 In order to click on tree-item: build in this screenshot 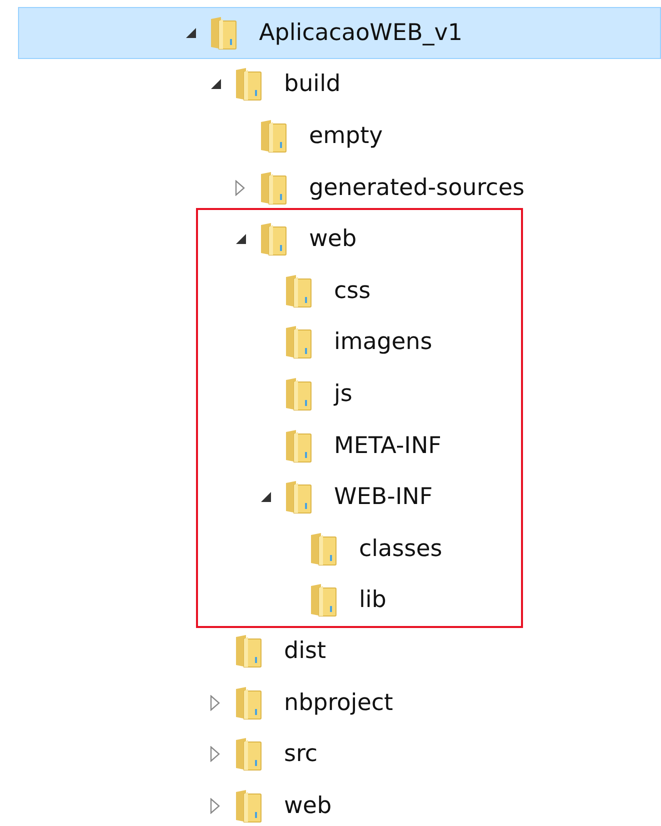, I will do `click(339, 84)`.